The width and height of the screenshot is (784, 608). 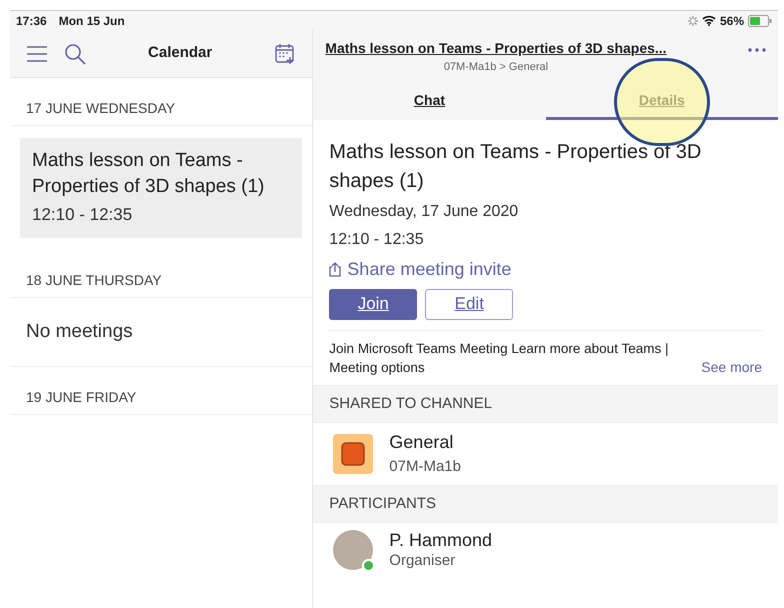 What do you see at coordinates (731, 367) in the screenshot?
I see `see-more-link: See more` at bounding box center [731, 367].